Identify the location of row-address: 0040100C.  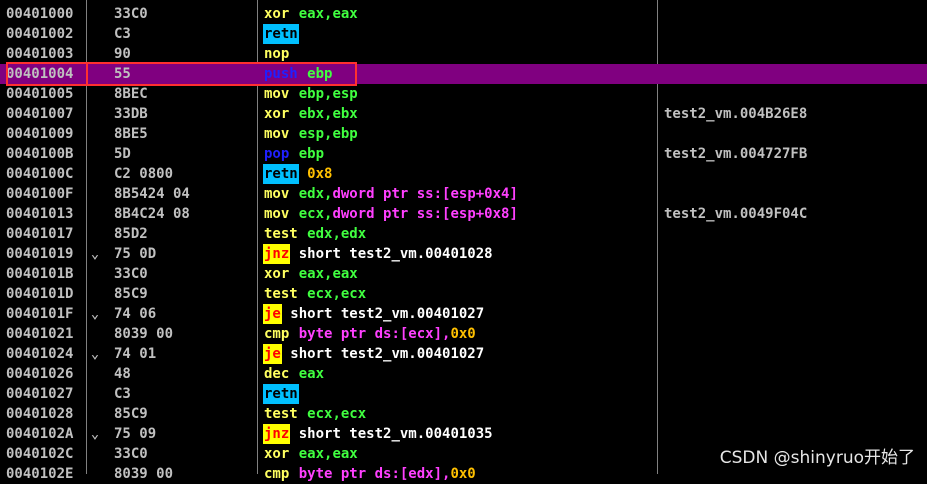
(40, 174).